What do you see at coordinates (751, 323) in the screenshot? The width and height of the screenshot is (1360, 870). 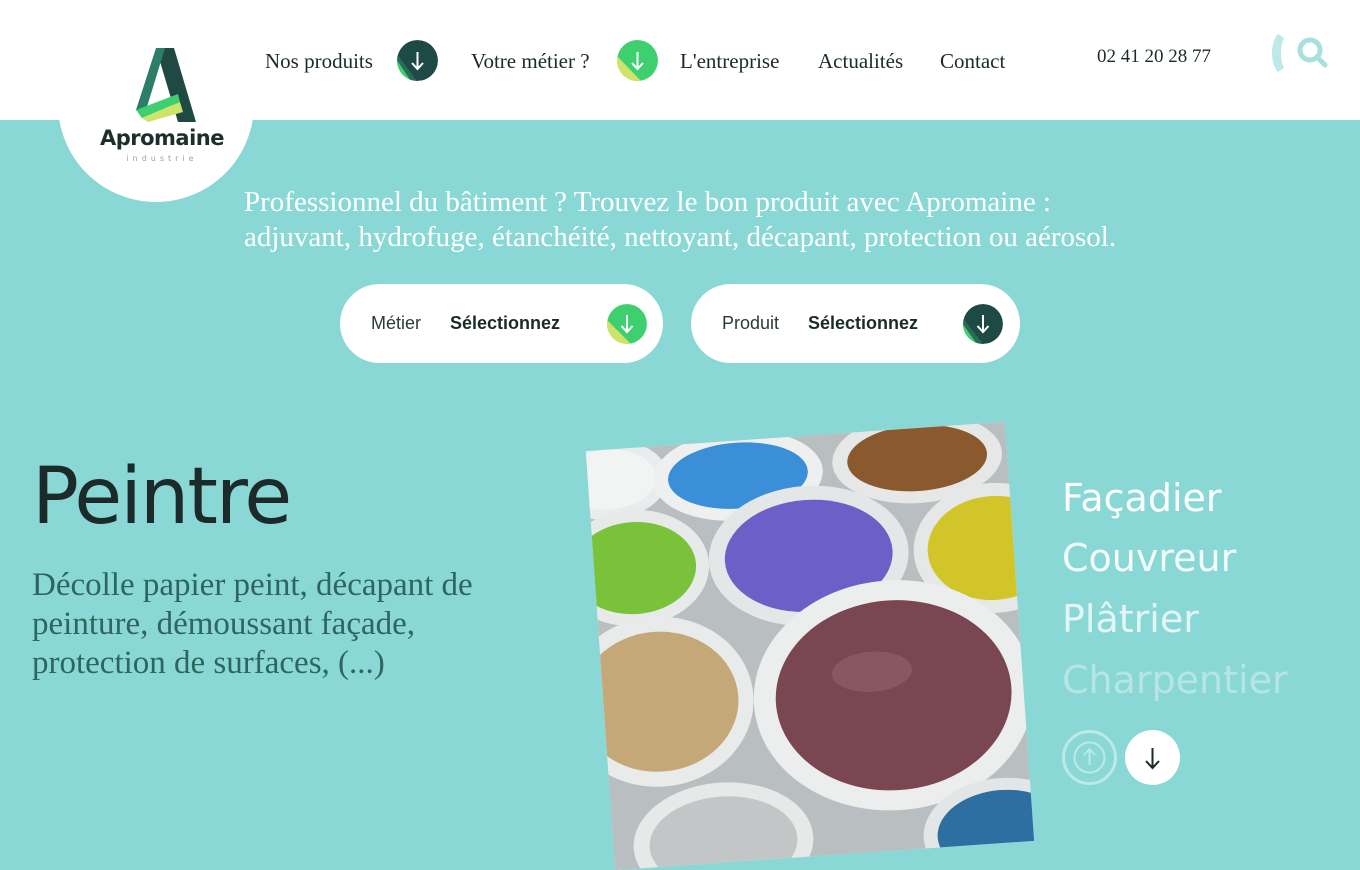 I see `produit-select-label: Produit` at bounding box center [751, 323].